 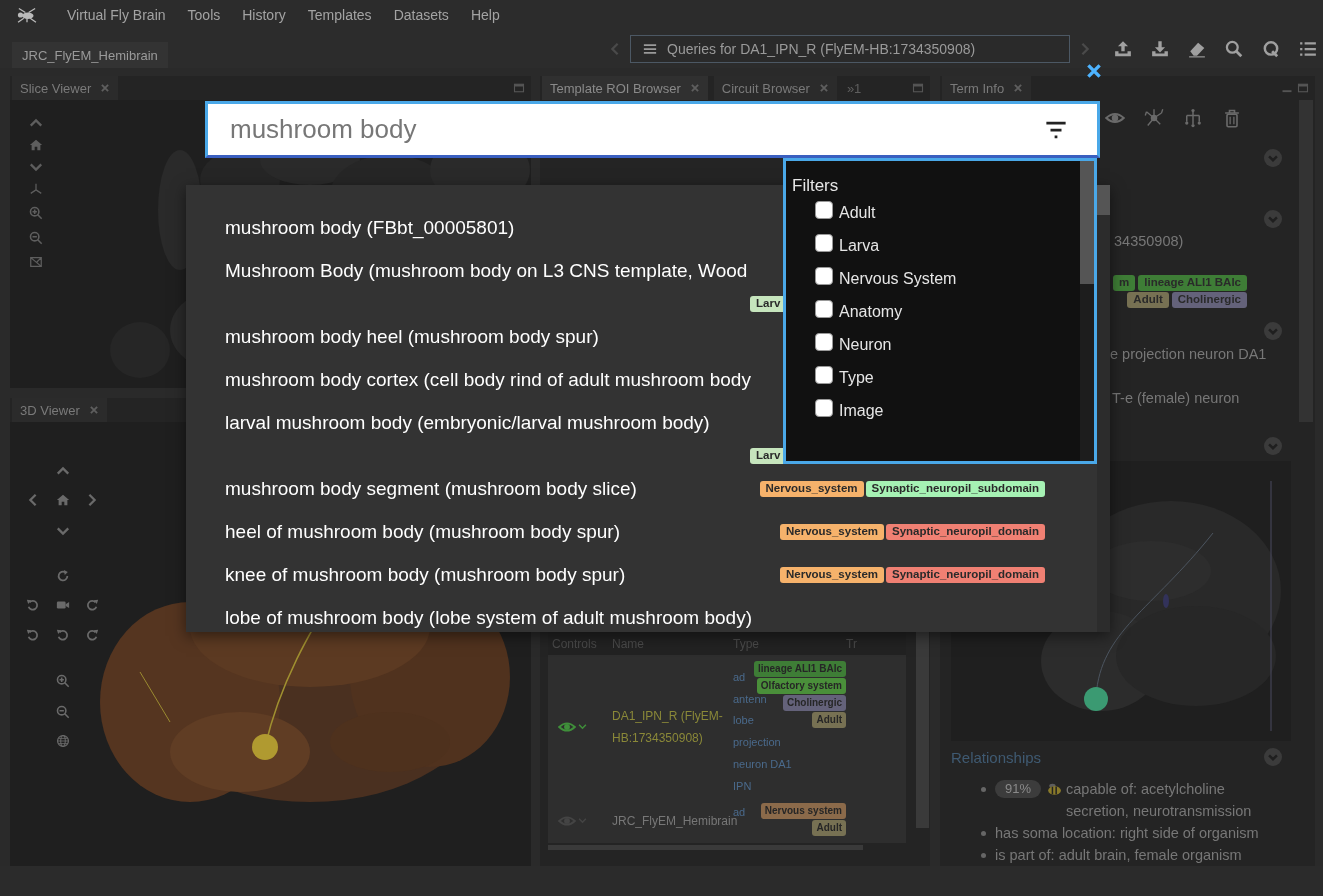 What do you see at coordinates (856, 377) in the screenshot?
I see `filter-label: Type` at bounding box center [856, 377].